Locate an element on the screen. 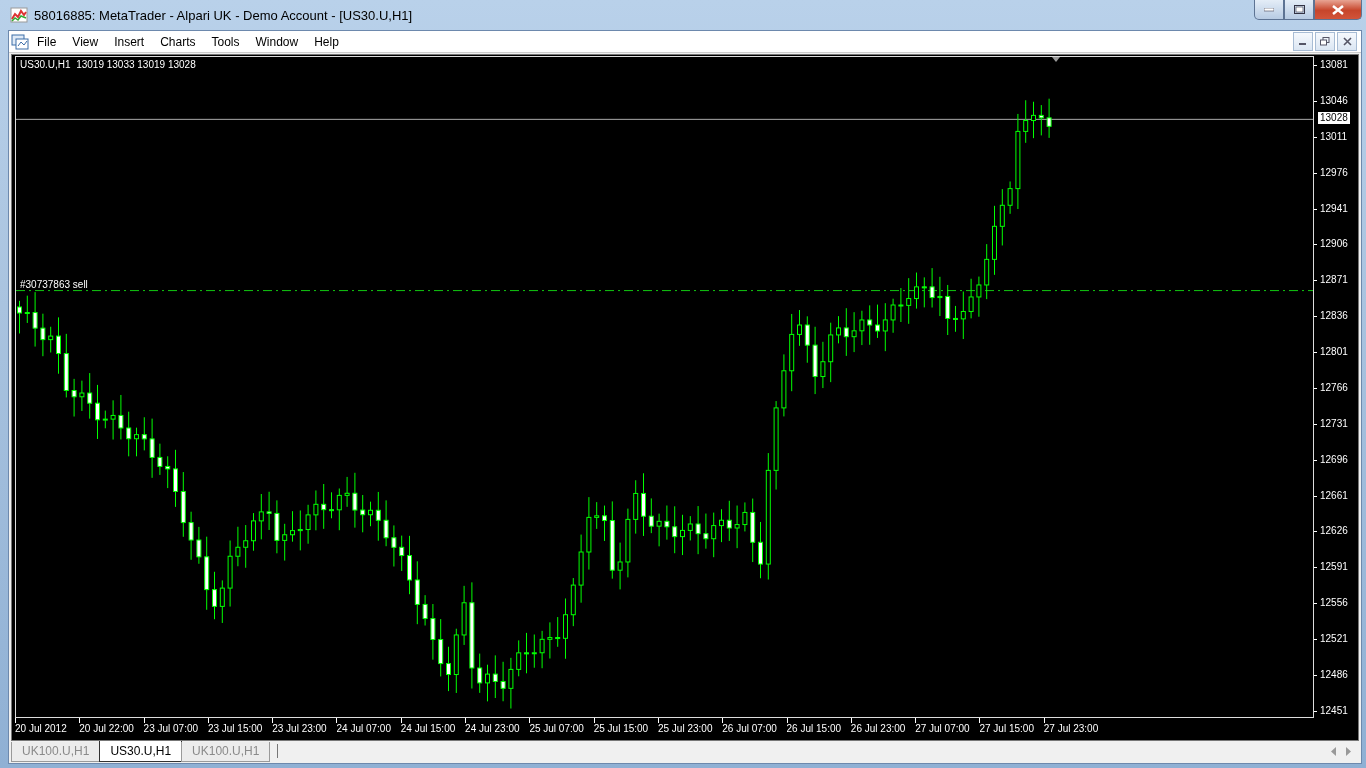 The width and height of the screenshot is (1366, 768). chart-tab: US30.U,H1 is located at coordinates (141, 751).